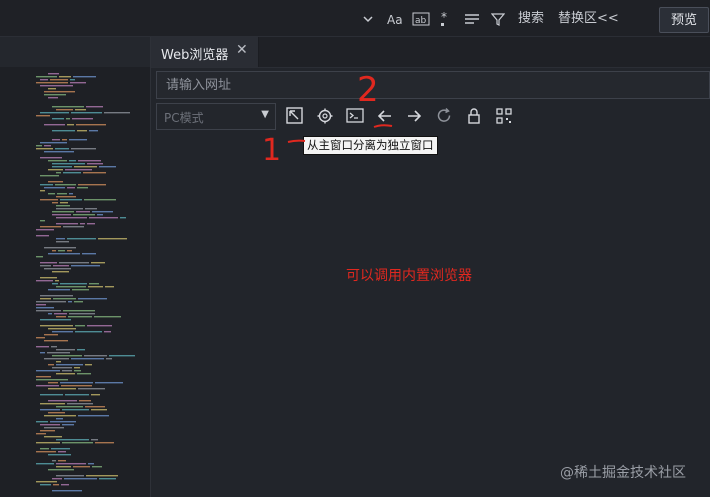  What do you see at coordinates (684, 20) in the screenshot?
I see `preview-button: 预览` at bounding box center [684, 20].